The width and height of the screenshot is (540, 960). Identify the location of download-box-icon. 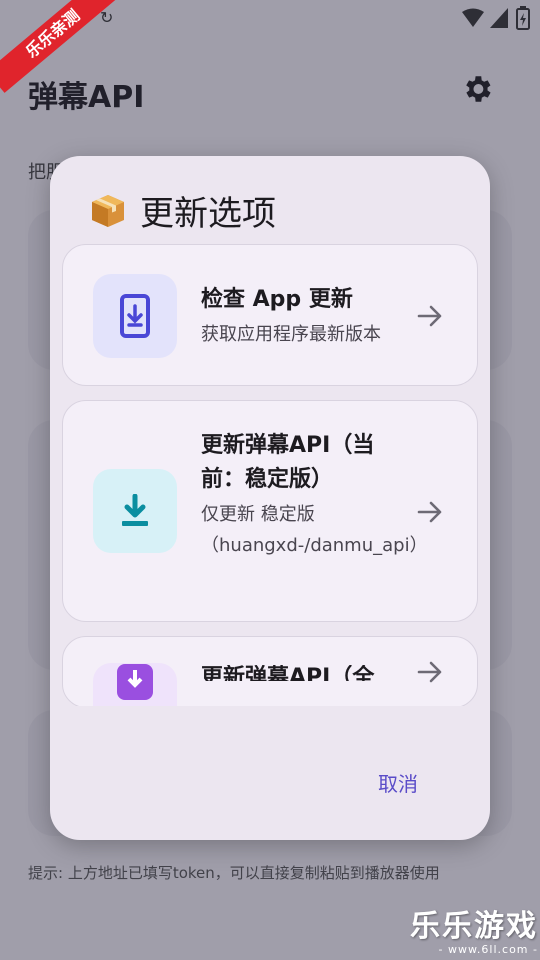
(135, 682).